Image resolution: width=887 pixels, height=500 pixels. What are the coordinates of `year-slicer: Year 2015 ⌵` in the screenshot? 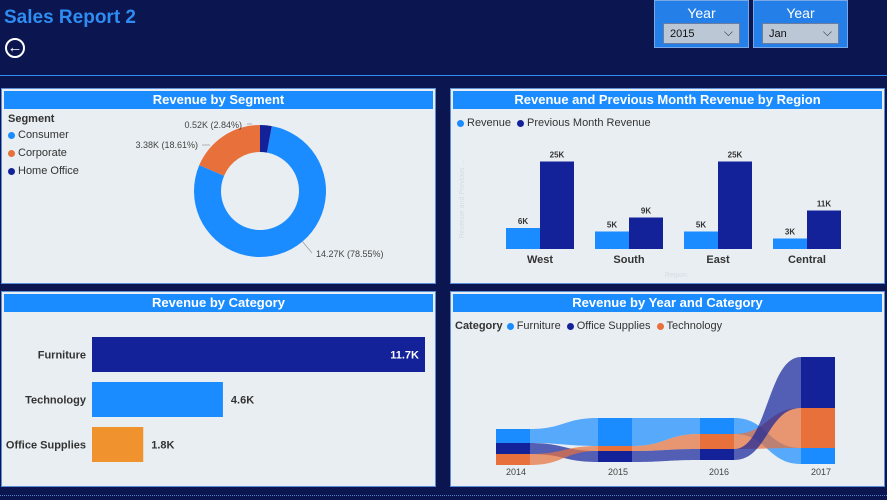 It's located at (701, 24).